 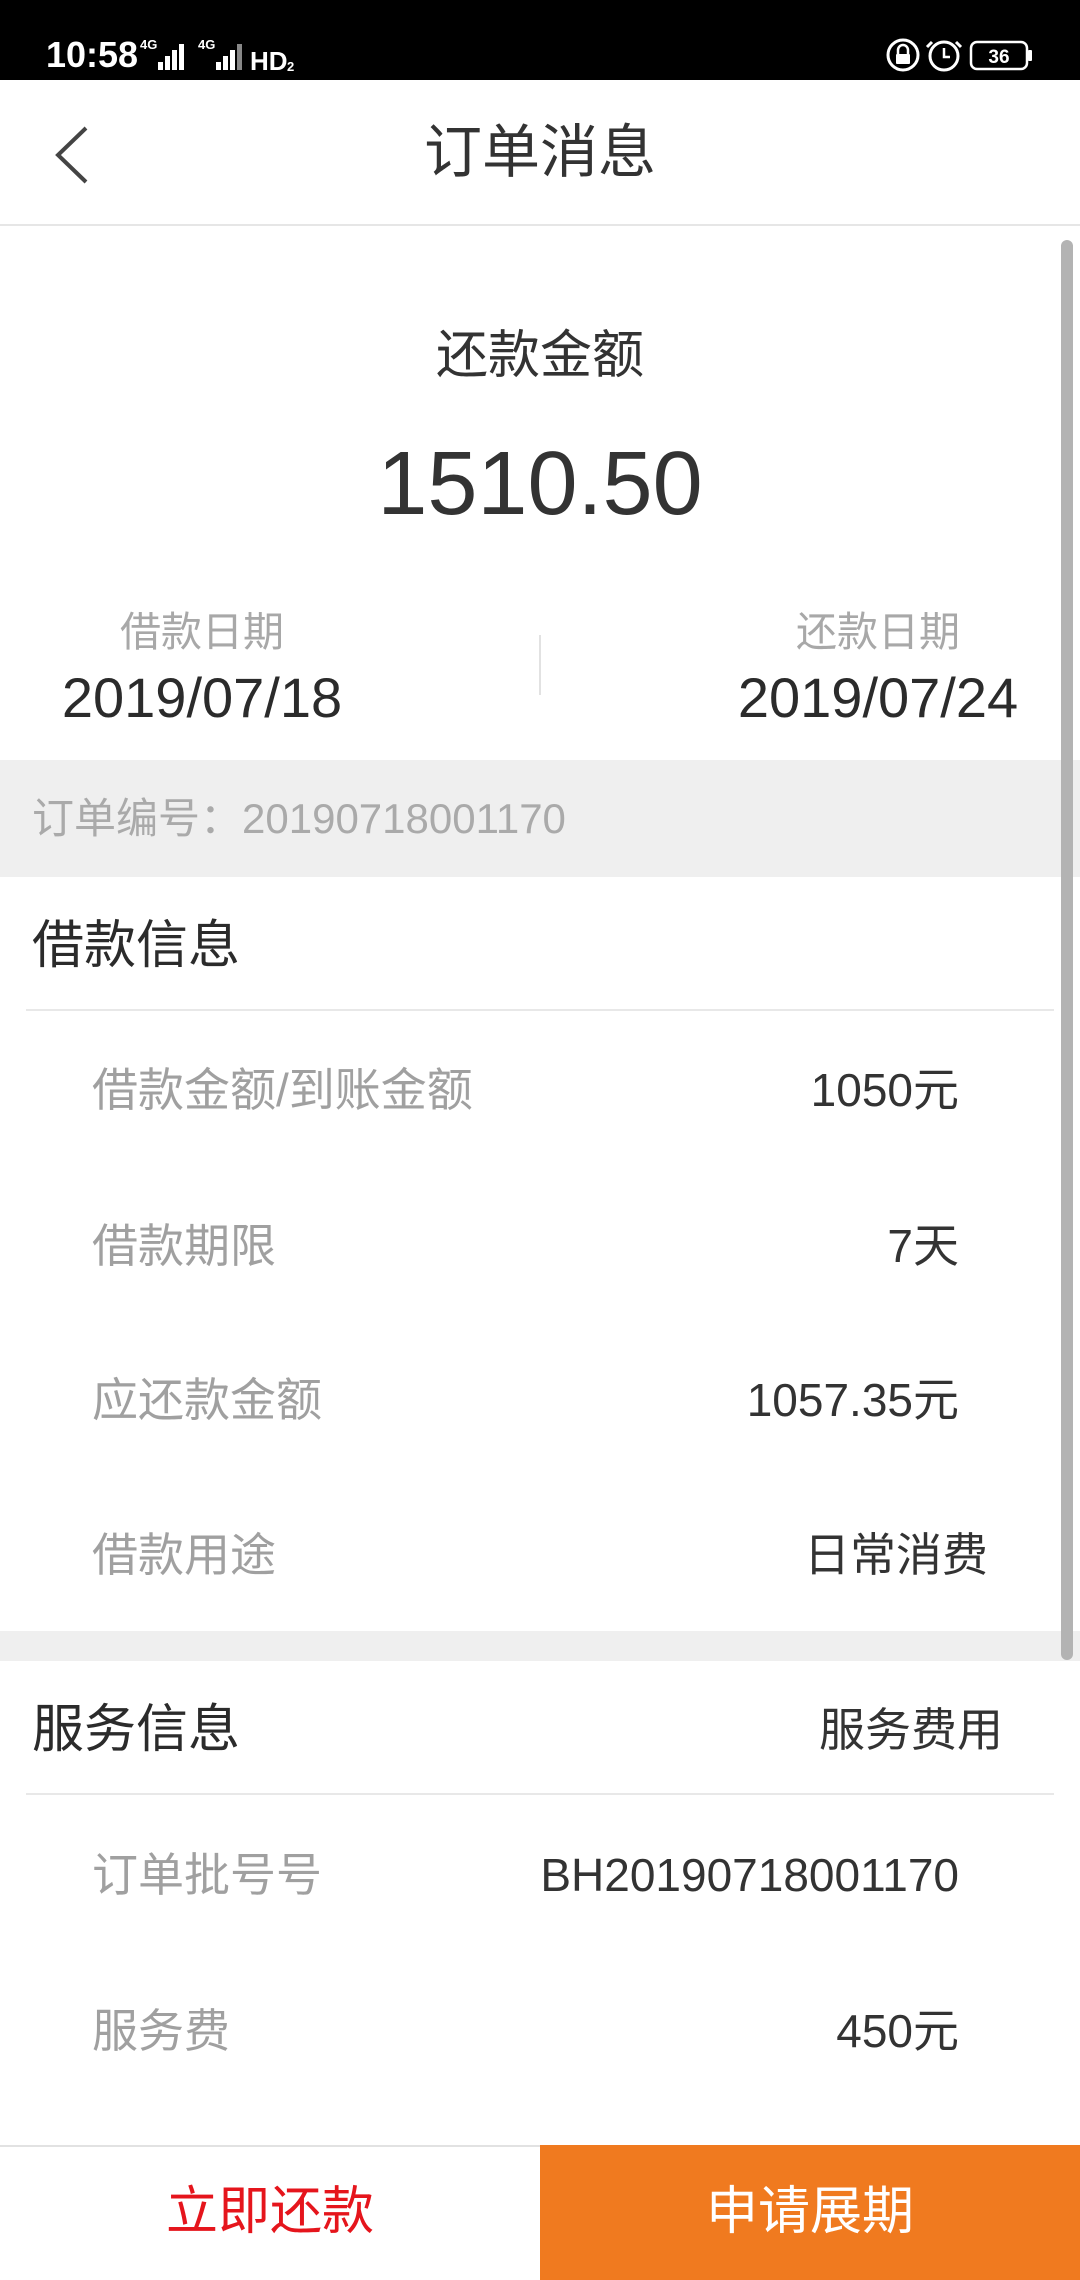 What do you see at coordinates (282, 1090) in the screenshot?
I see `loan-amount-label: 借款金额/到账金额` at bounding box center [282, 1090].